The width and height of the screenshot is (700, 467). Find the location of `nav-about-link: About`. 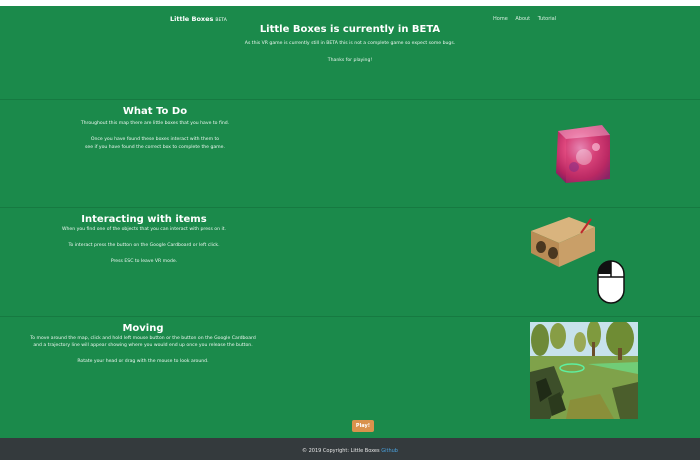

nav-about-link: About is located at coordinates (522, 19).